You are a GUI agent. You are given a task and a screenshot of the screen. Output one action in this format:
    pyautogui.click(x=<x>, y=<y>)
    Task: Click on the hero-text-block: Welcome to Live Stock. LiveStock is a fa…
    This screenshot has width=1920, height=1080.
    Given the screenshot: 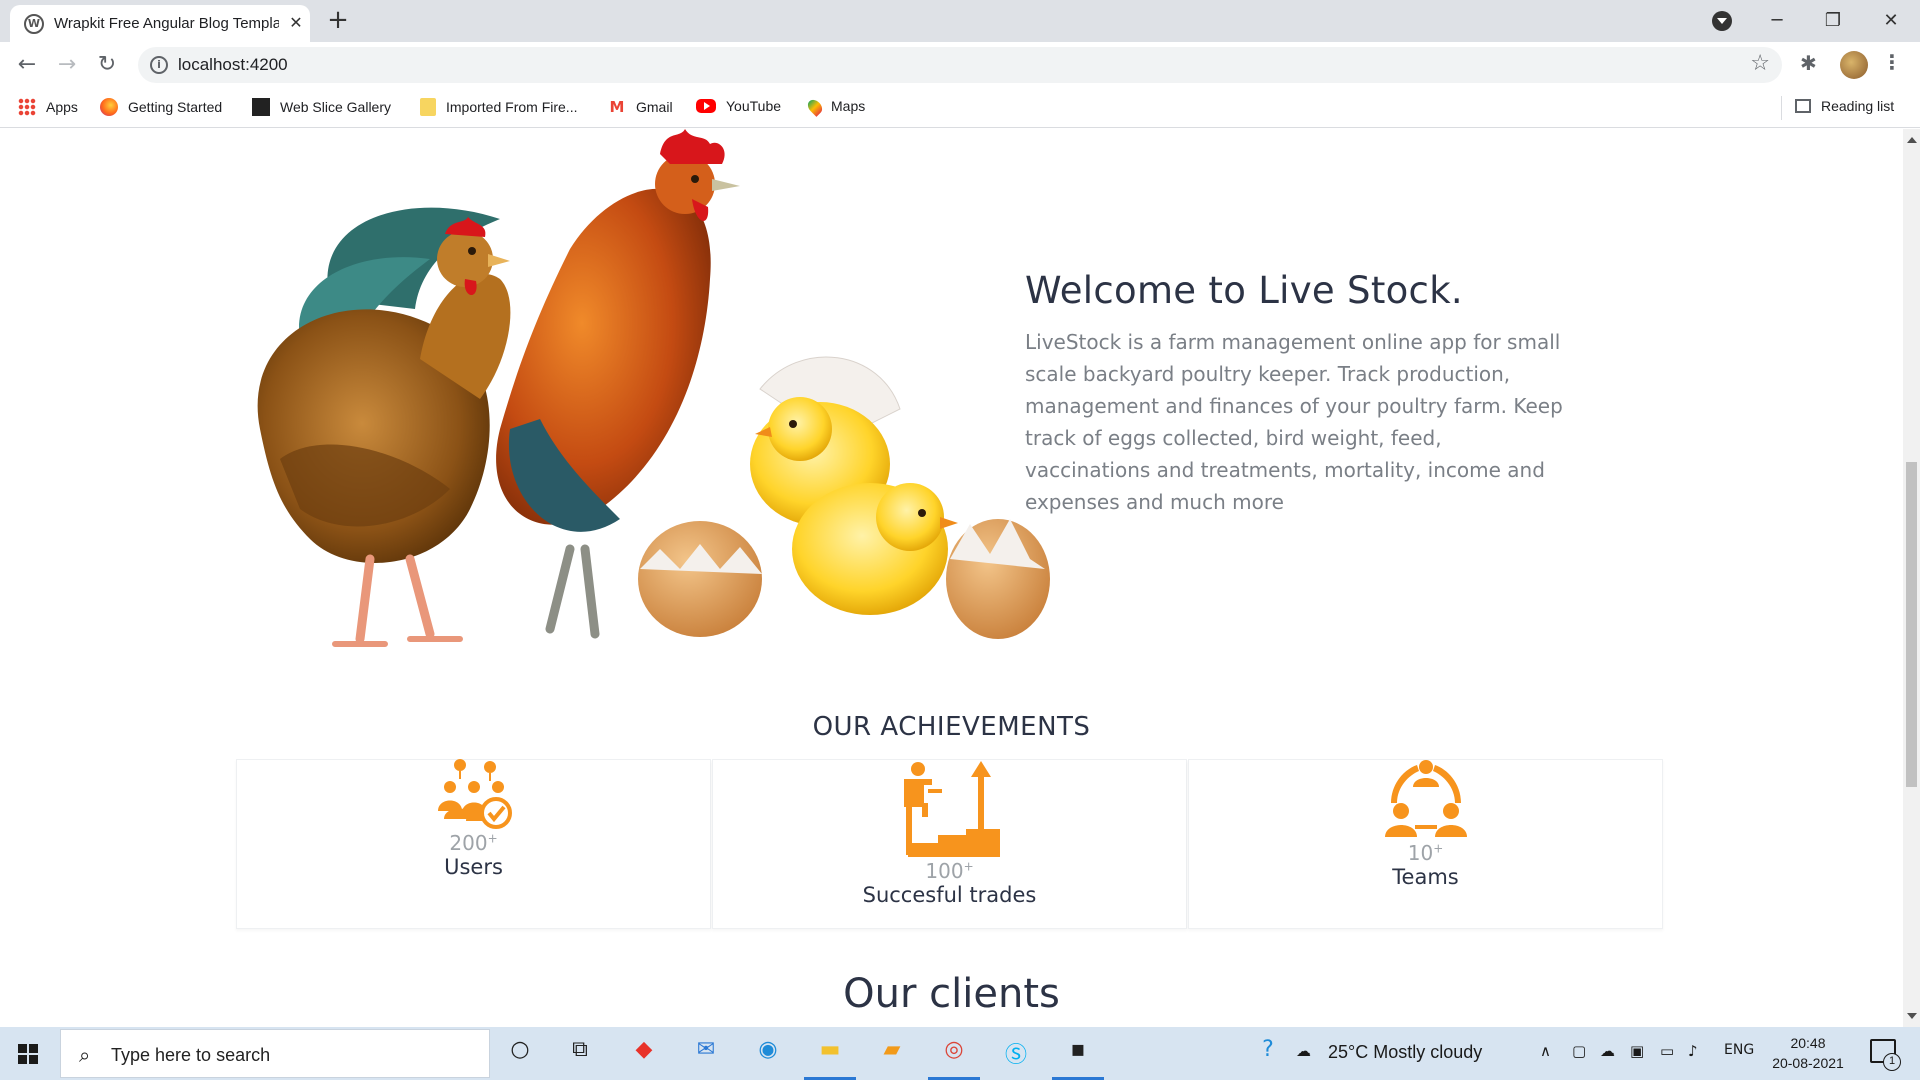 What is the action you would take?
    pyautogui.click(x=1295, y=393)
    